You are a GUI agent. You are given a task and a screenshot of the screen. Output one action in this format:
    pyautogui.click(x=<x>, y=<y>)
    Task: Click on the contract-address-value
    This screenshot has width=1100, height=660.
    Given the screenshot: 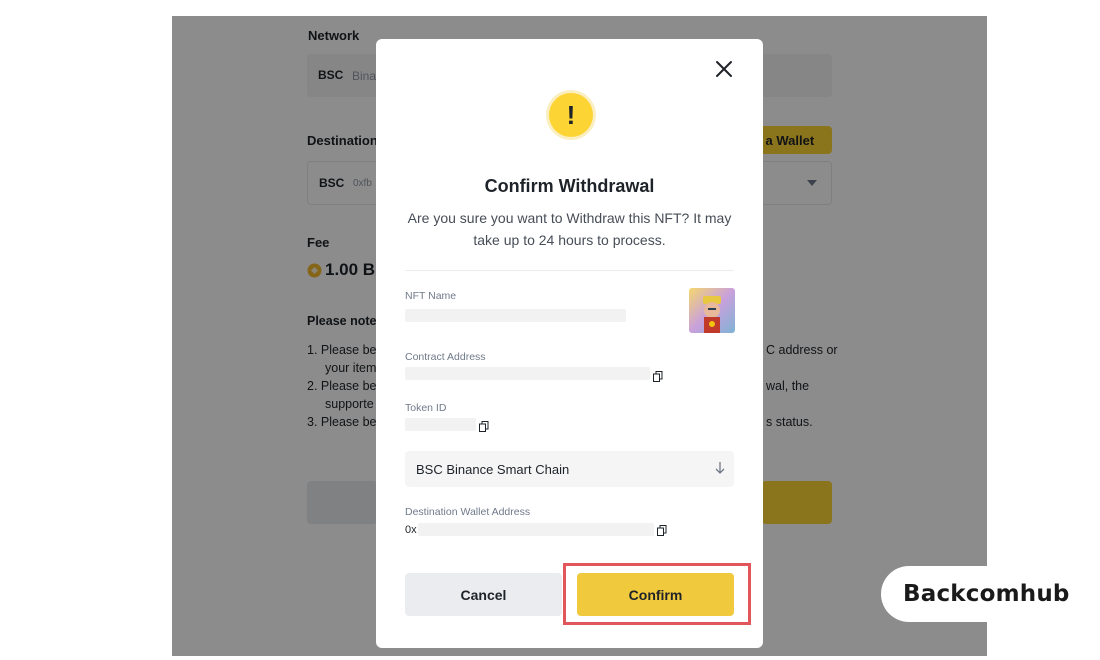 What is the action you would take?
    pyautogui.click(x=527, y=373)
    